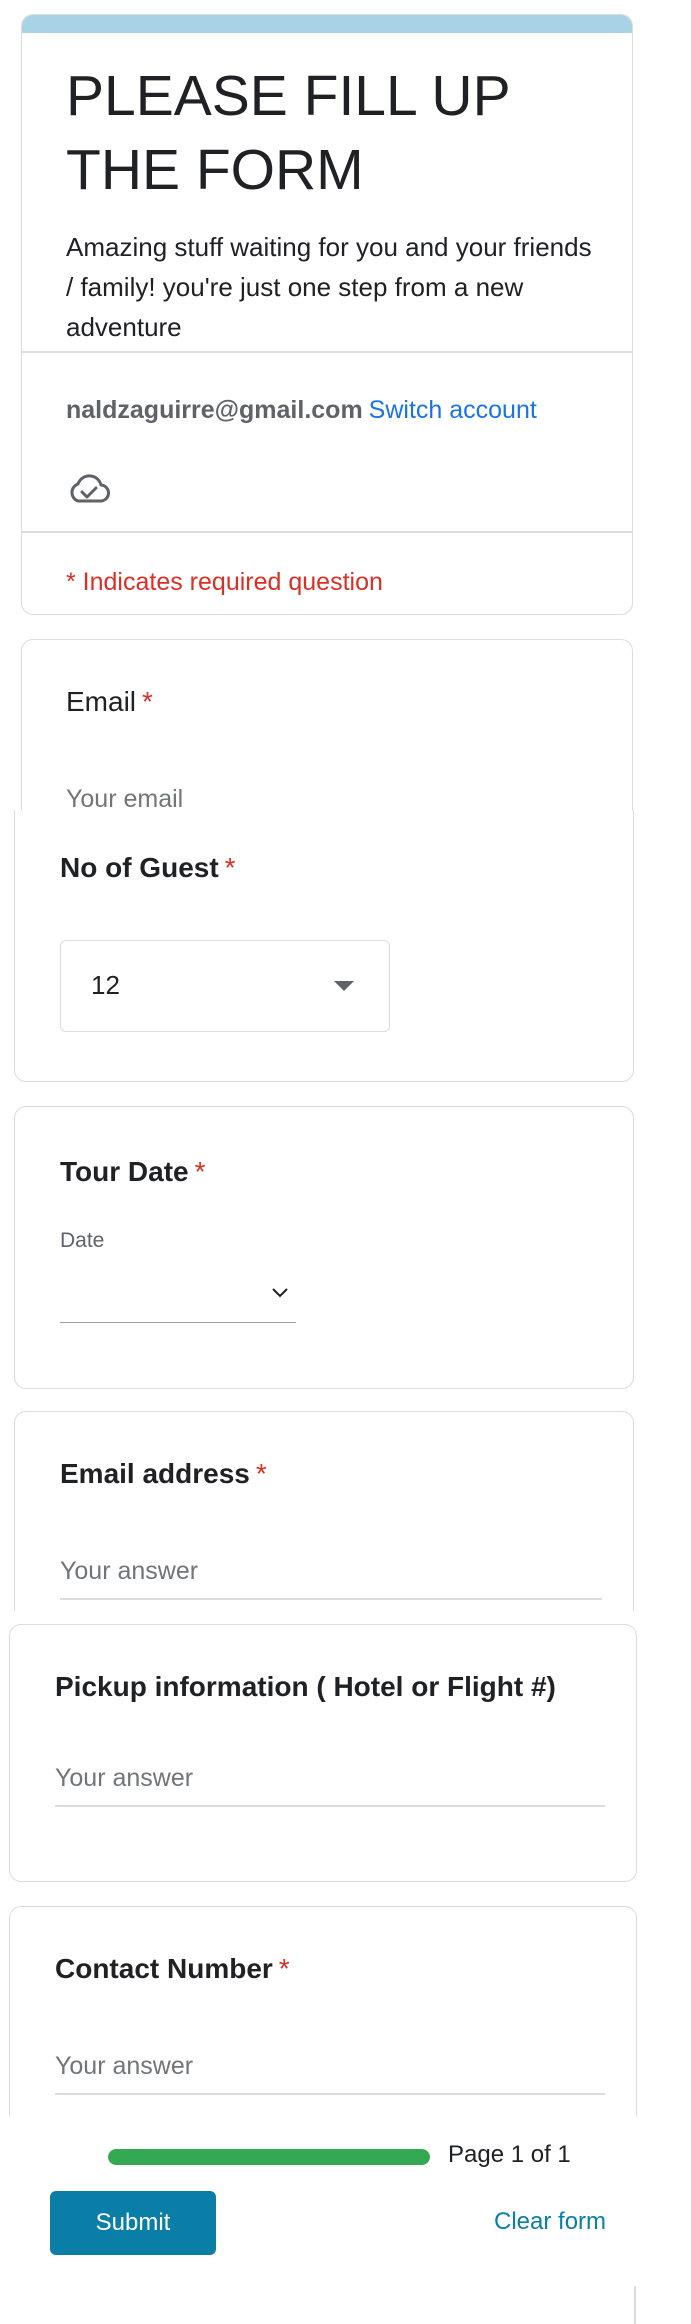  What do you see at coordinates (139, 867) in the screenshot?
I see `guest-question-label: No of Guest` at bounding box center [139, 867].